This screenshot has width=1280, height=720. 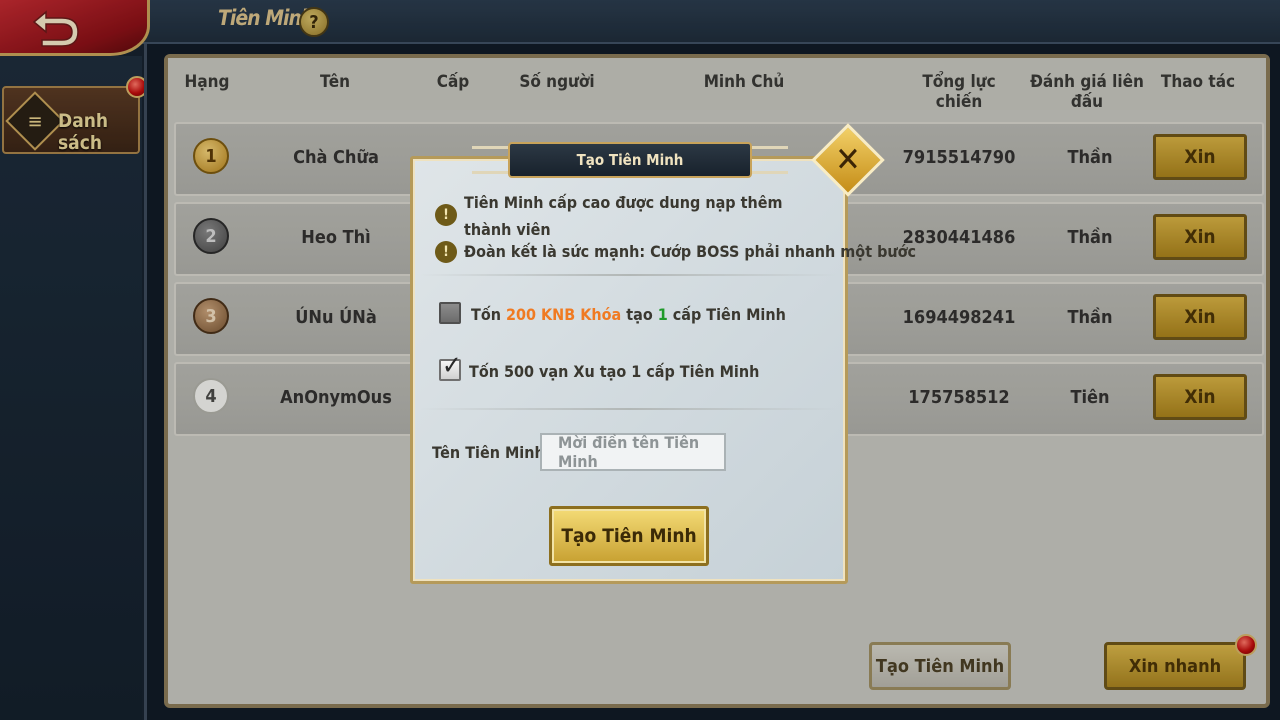 I want to click on note-line: Tiên Minh cấp cao được dung nạp thêm, so click(x=623, y=202).